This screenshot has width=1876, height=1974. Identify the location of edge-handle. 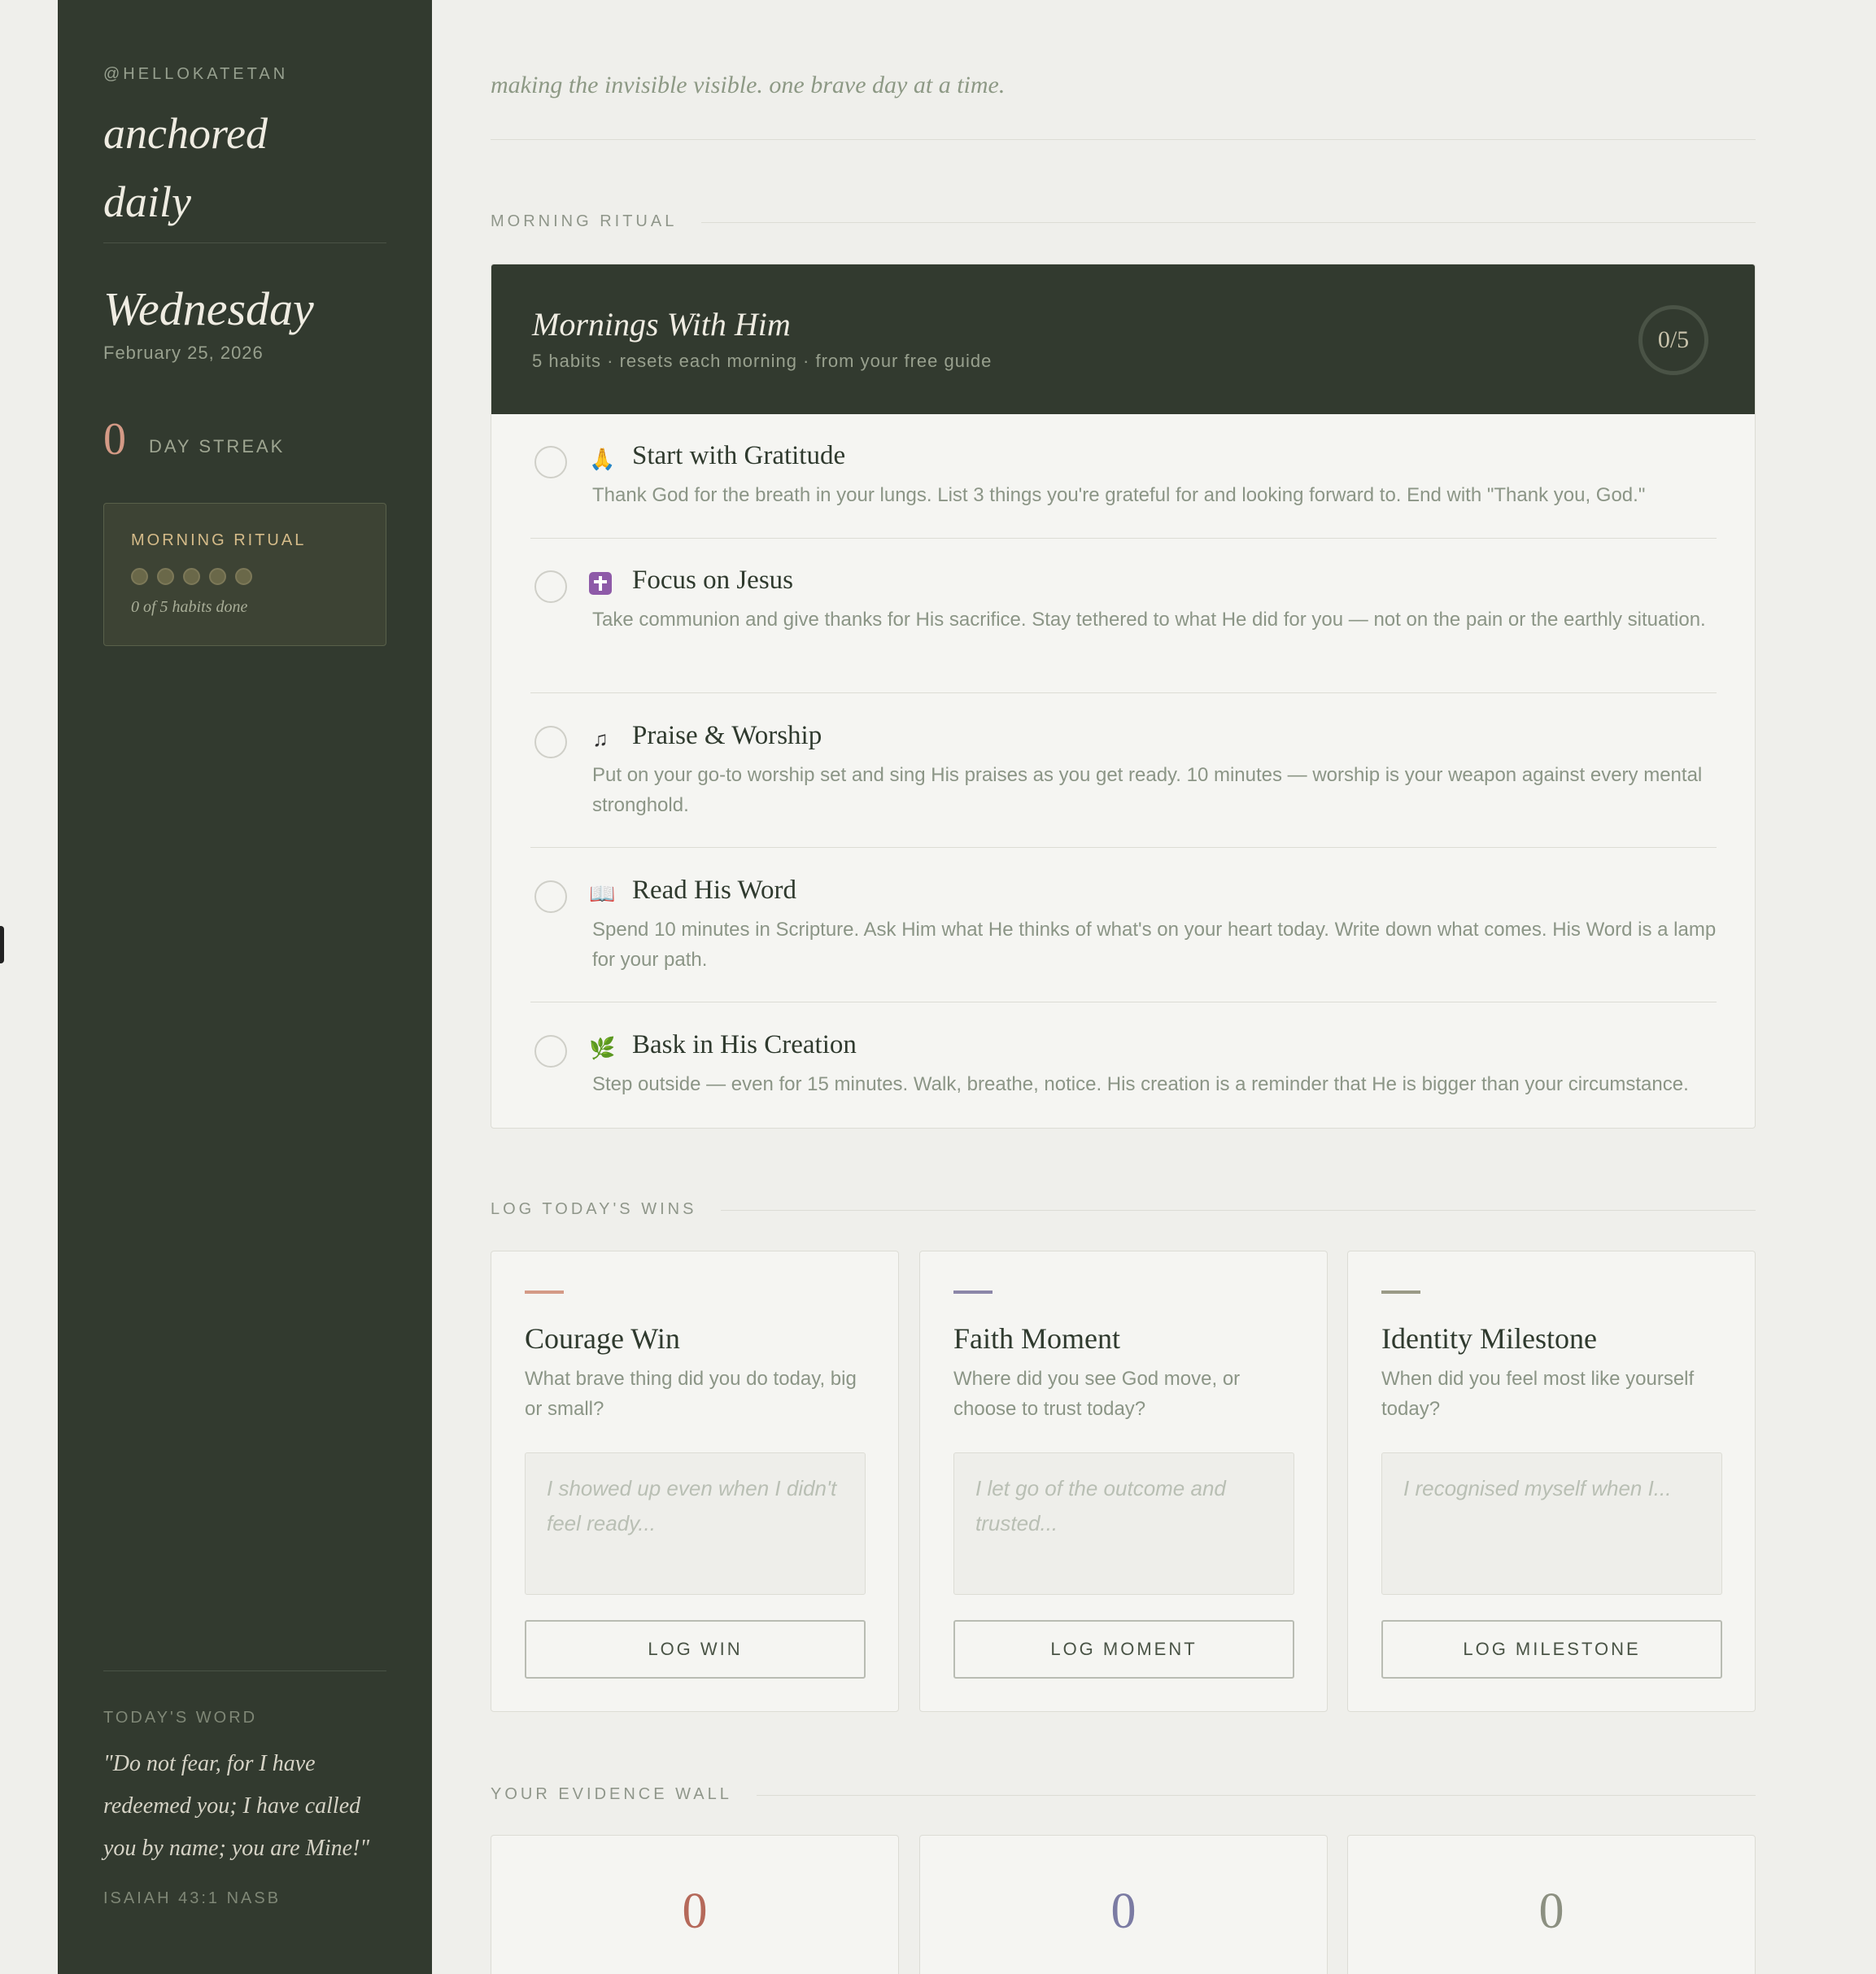
(2, 945).